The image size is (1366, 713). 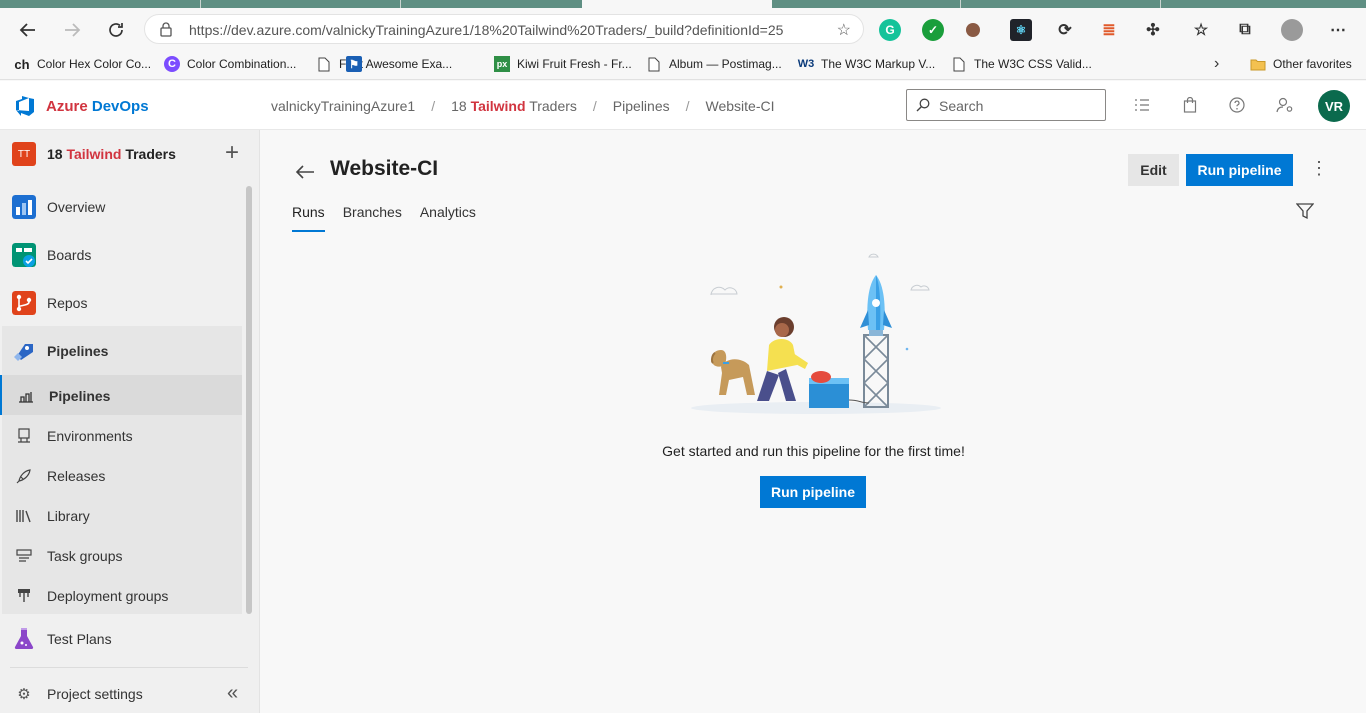 What do you see at coordinates (1285, 105) in the screenshot?
I see `user-settings-icon` at bounding box center [1285, 105].